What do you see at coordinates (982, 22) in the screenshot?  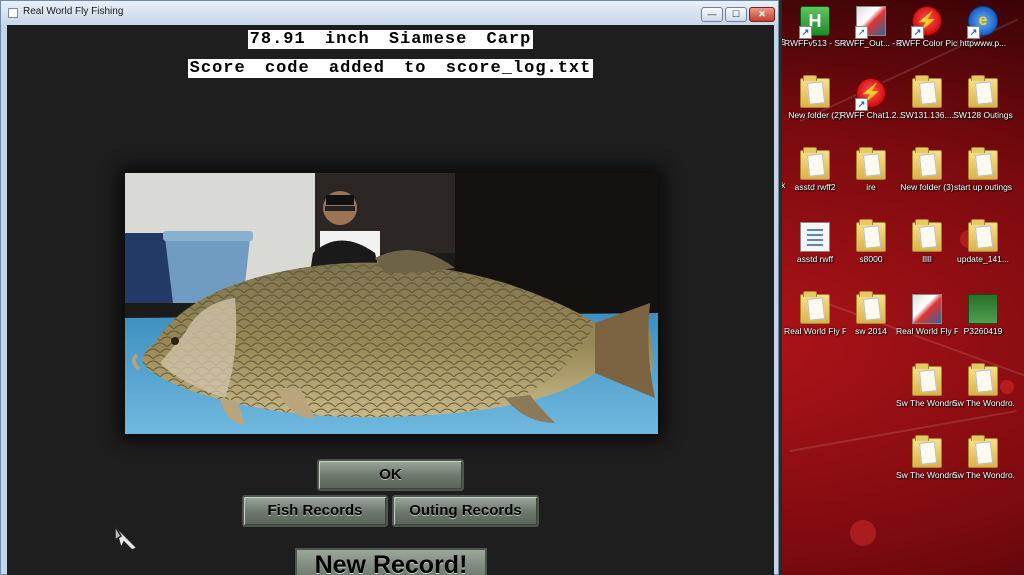 I see `internet-shortcut-icon: e` at bounding box center [982, 22].